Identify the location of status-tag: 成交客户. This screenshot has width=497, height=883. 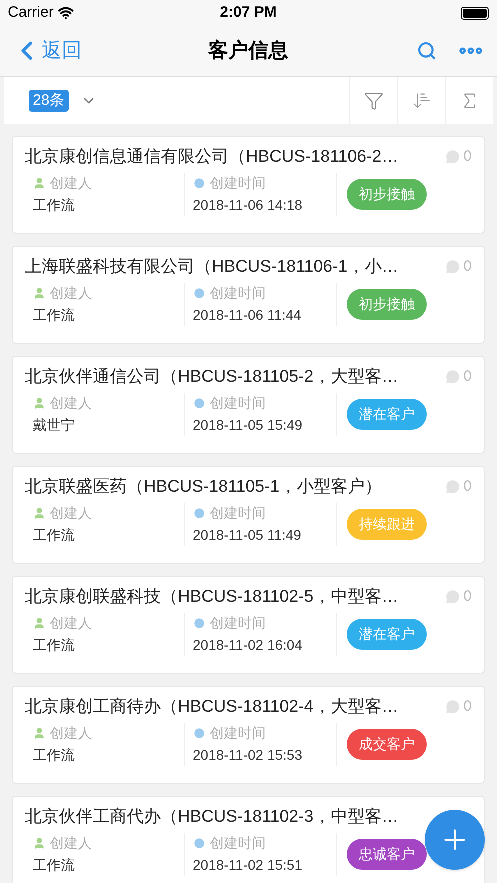
(387, 744).